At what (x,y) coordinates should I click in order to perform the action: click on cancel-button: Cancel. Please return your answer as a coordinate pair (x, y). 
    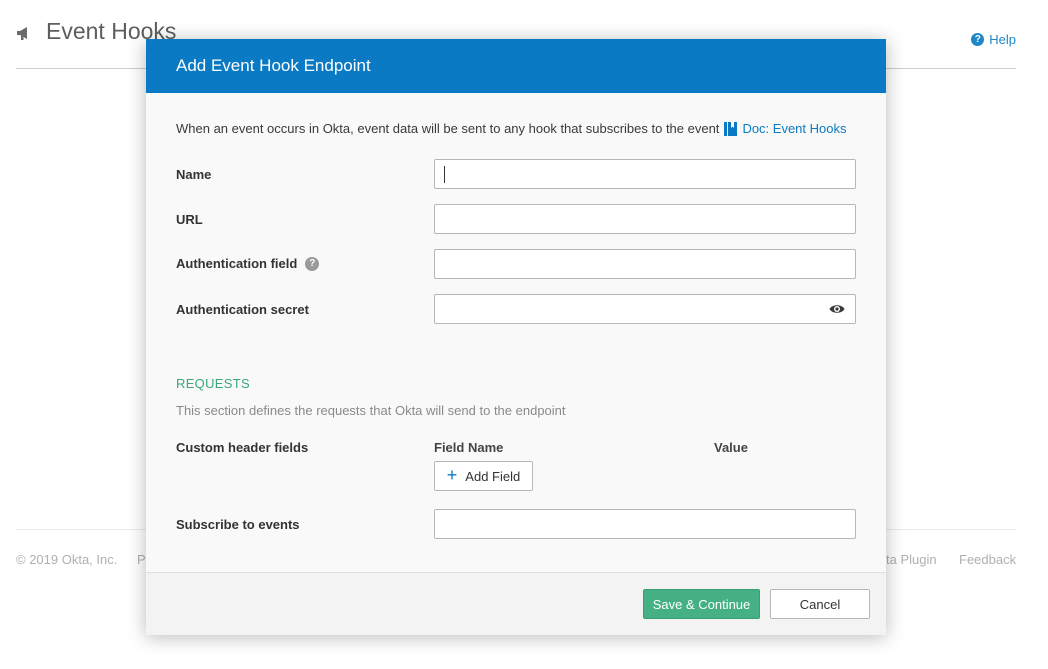
    Looking at the image, I should click on (820, 604).